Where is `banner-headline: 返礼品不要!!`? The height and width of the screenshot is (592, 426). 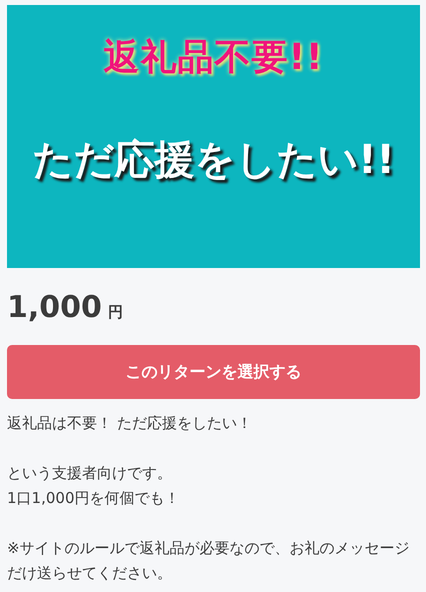 banner-headline: 返礼品不要!! is located at coordinates (214, 58).